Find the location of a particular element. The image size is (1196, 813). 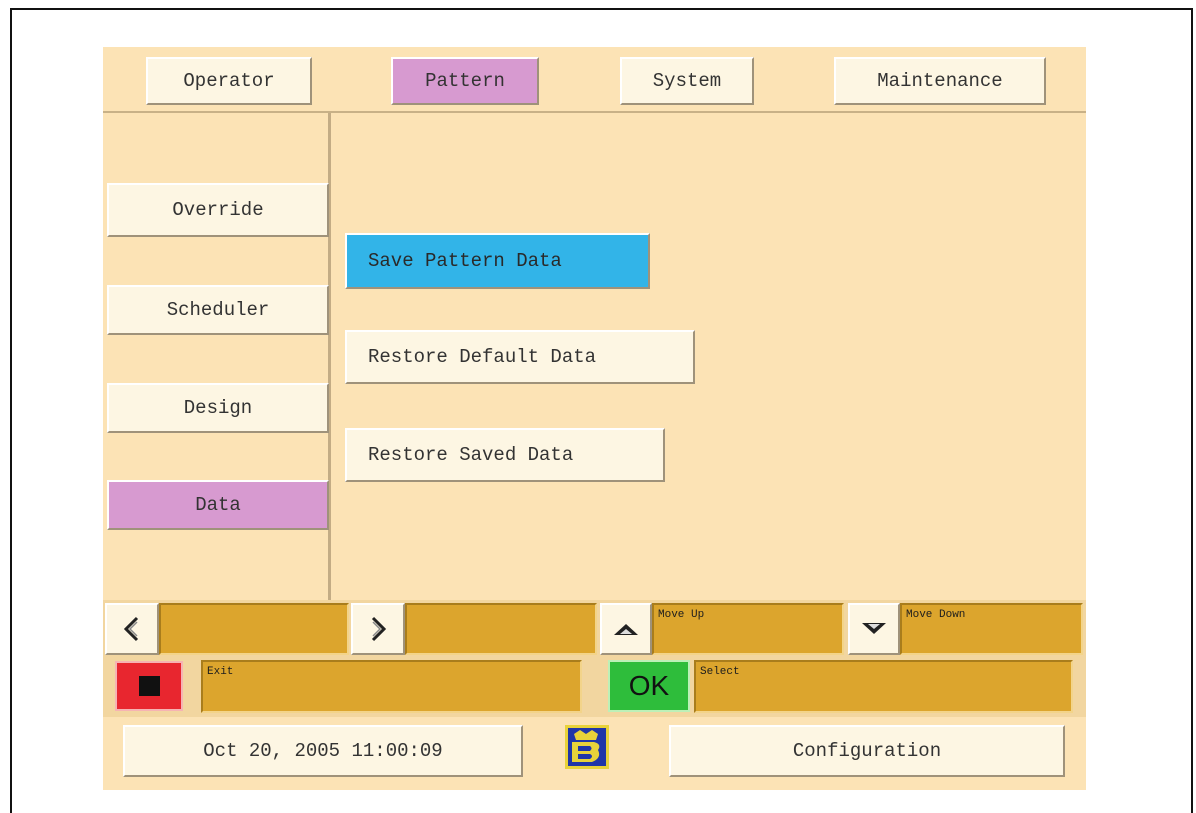

status-row: Oct 20, 2005 11:00:09 Configuration is located at coordinates (594, 753).